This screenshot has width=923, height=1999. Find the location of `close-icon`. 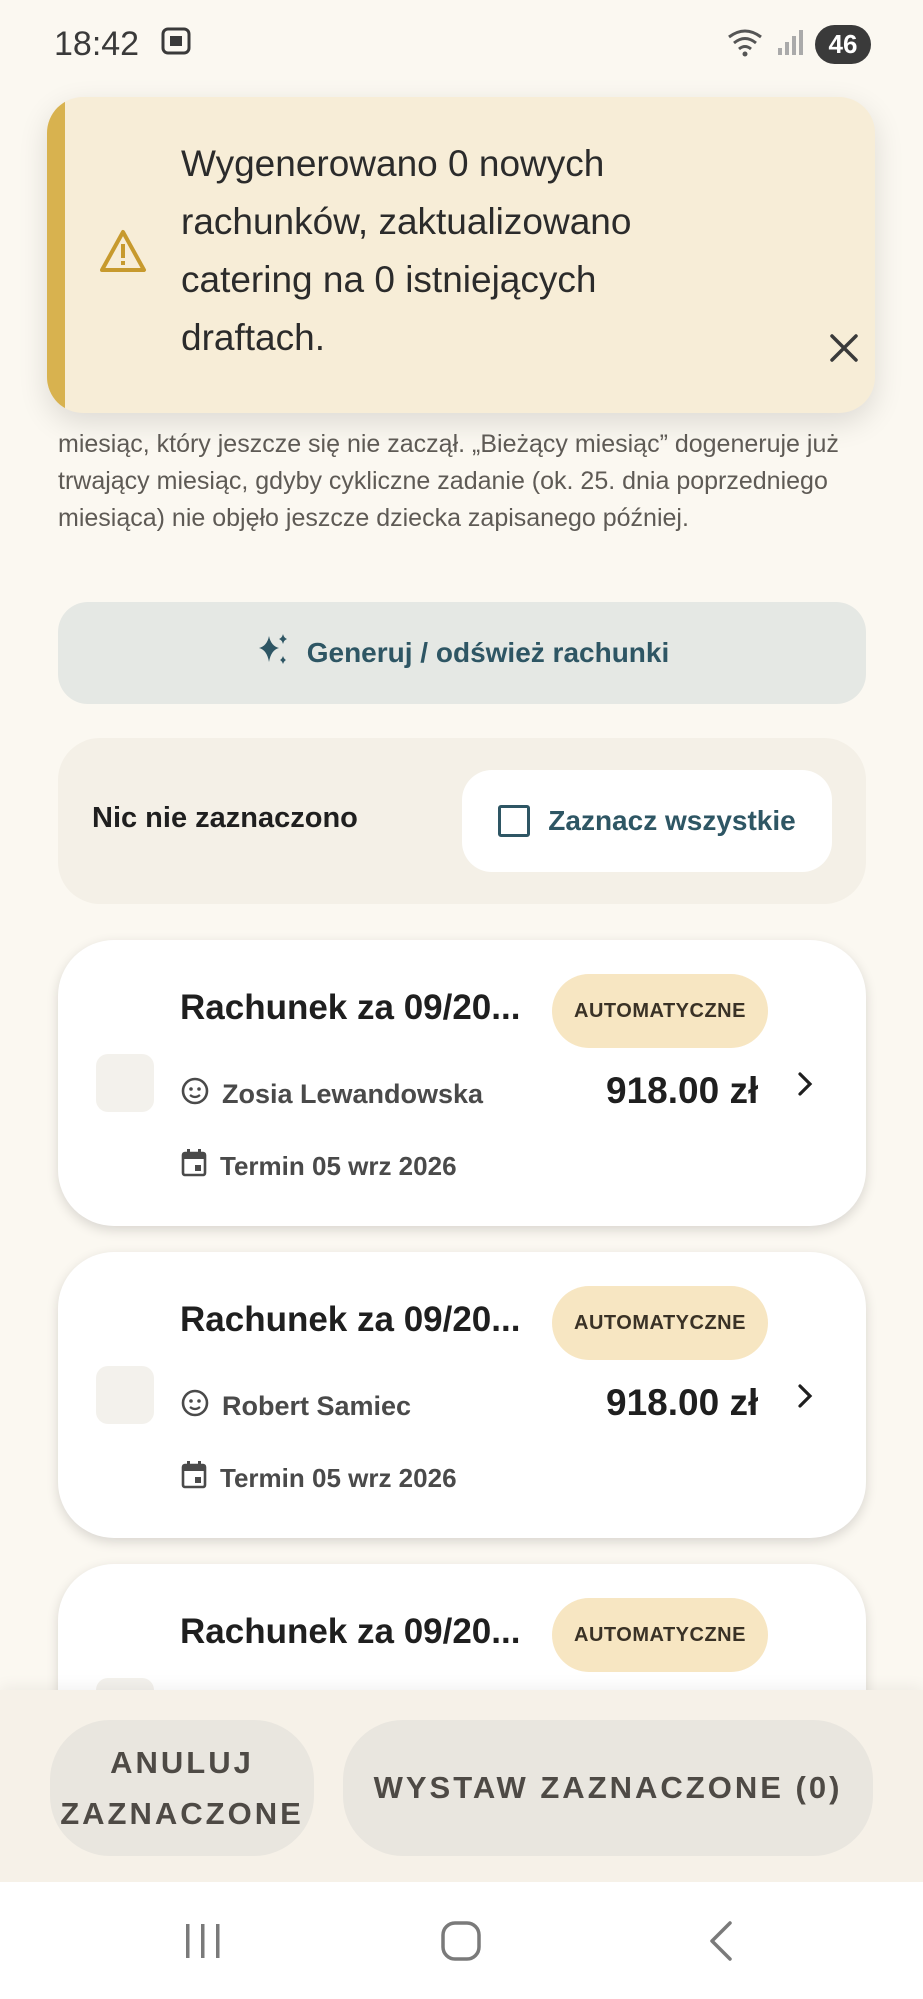

close-icon is located at coordinates (844, 348).